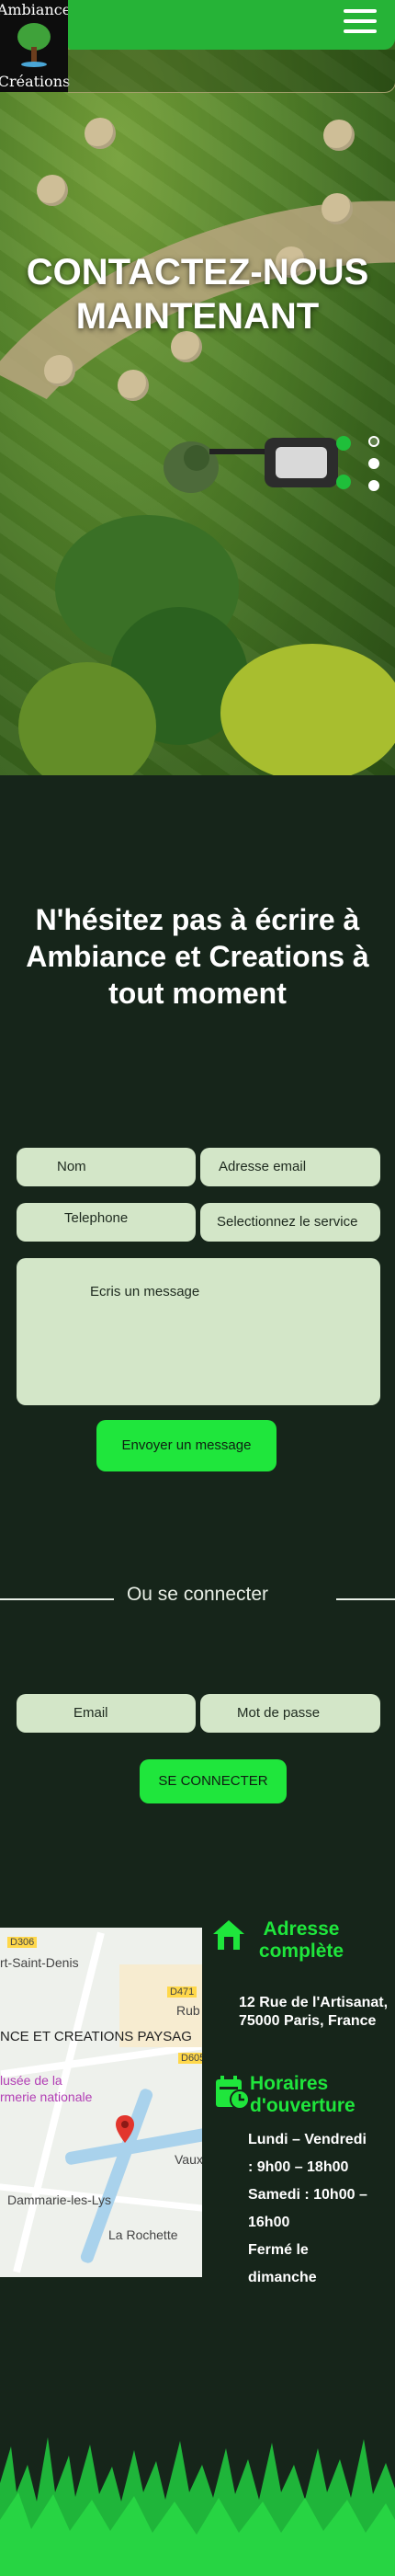  I want to click on hours-line: Samedi : 10h00 –, so click(307, 2195).